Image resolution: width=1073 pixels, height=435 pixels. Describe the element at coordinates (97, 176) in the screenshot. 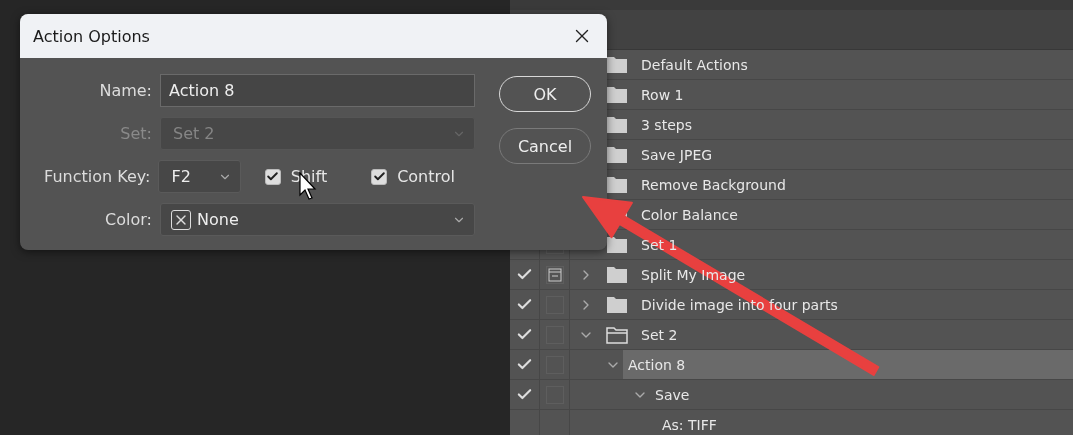

I see `field-label: Function Key:` at that location.